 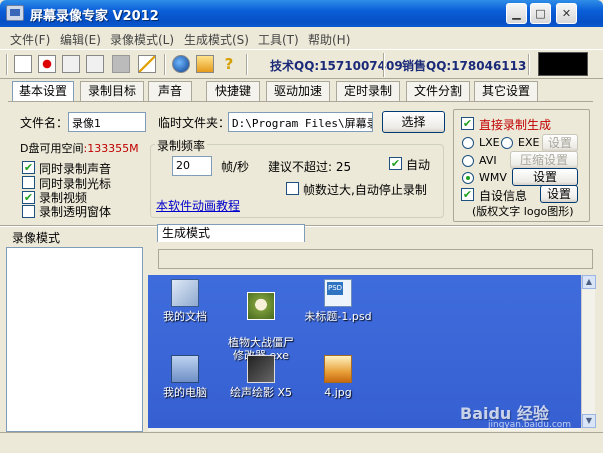 What do you see at coordinates (36, 238) in the screenshot?
I see `record-mode-label: 录像模式` at bounding box center [36, 238].